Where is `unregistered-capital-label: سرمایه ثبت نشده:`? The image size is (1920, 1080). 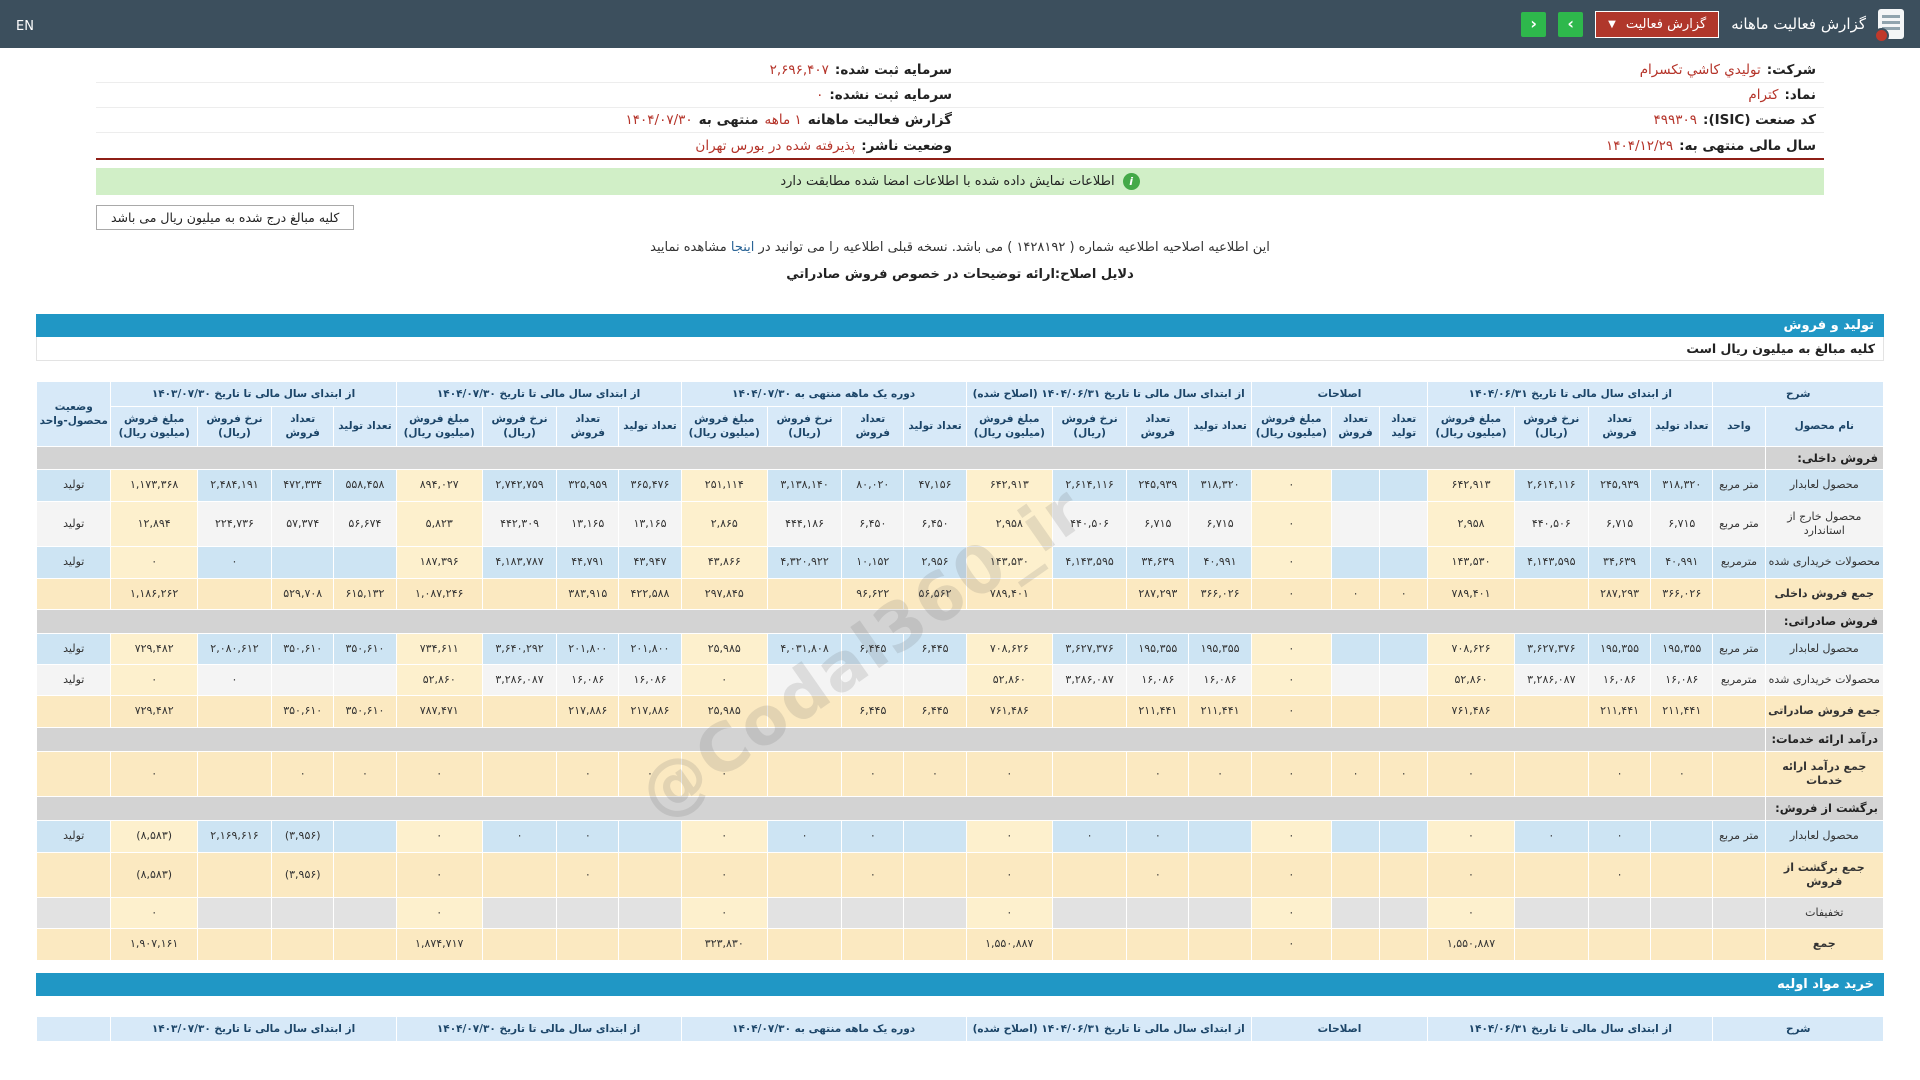
unregistered-capital-label: سرمایه ثبت نشده: is located at coordinates (890, 95).